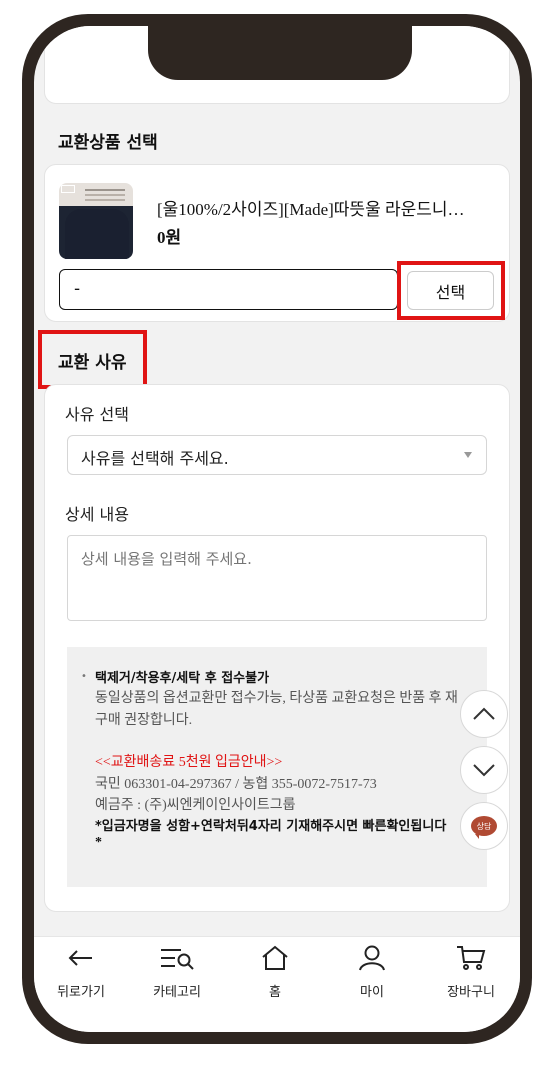  Describe the element at coordinates (189, 762) in the screenshot. I see `notice-shipping-fee: <<교환배송료 5천원 입금안내>>` at that location.